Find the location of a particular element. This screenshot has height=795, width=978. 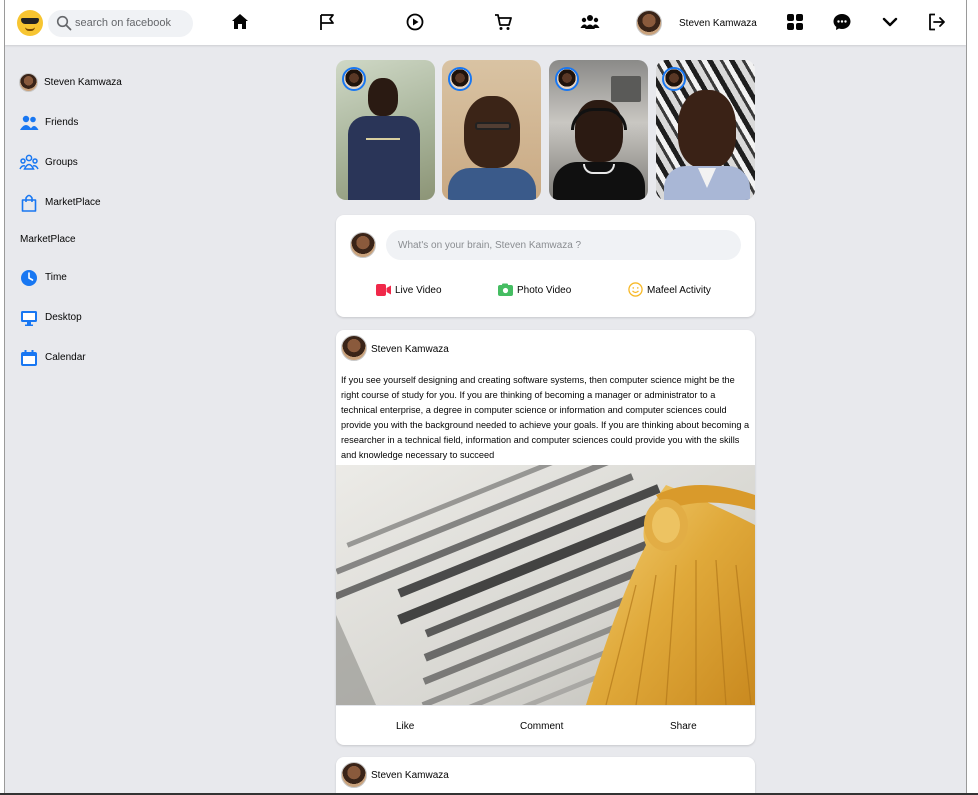

sidebar-item-label: Time is located at coordinates (56, 277).